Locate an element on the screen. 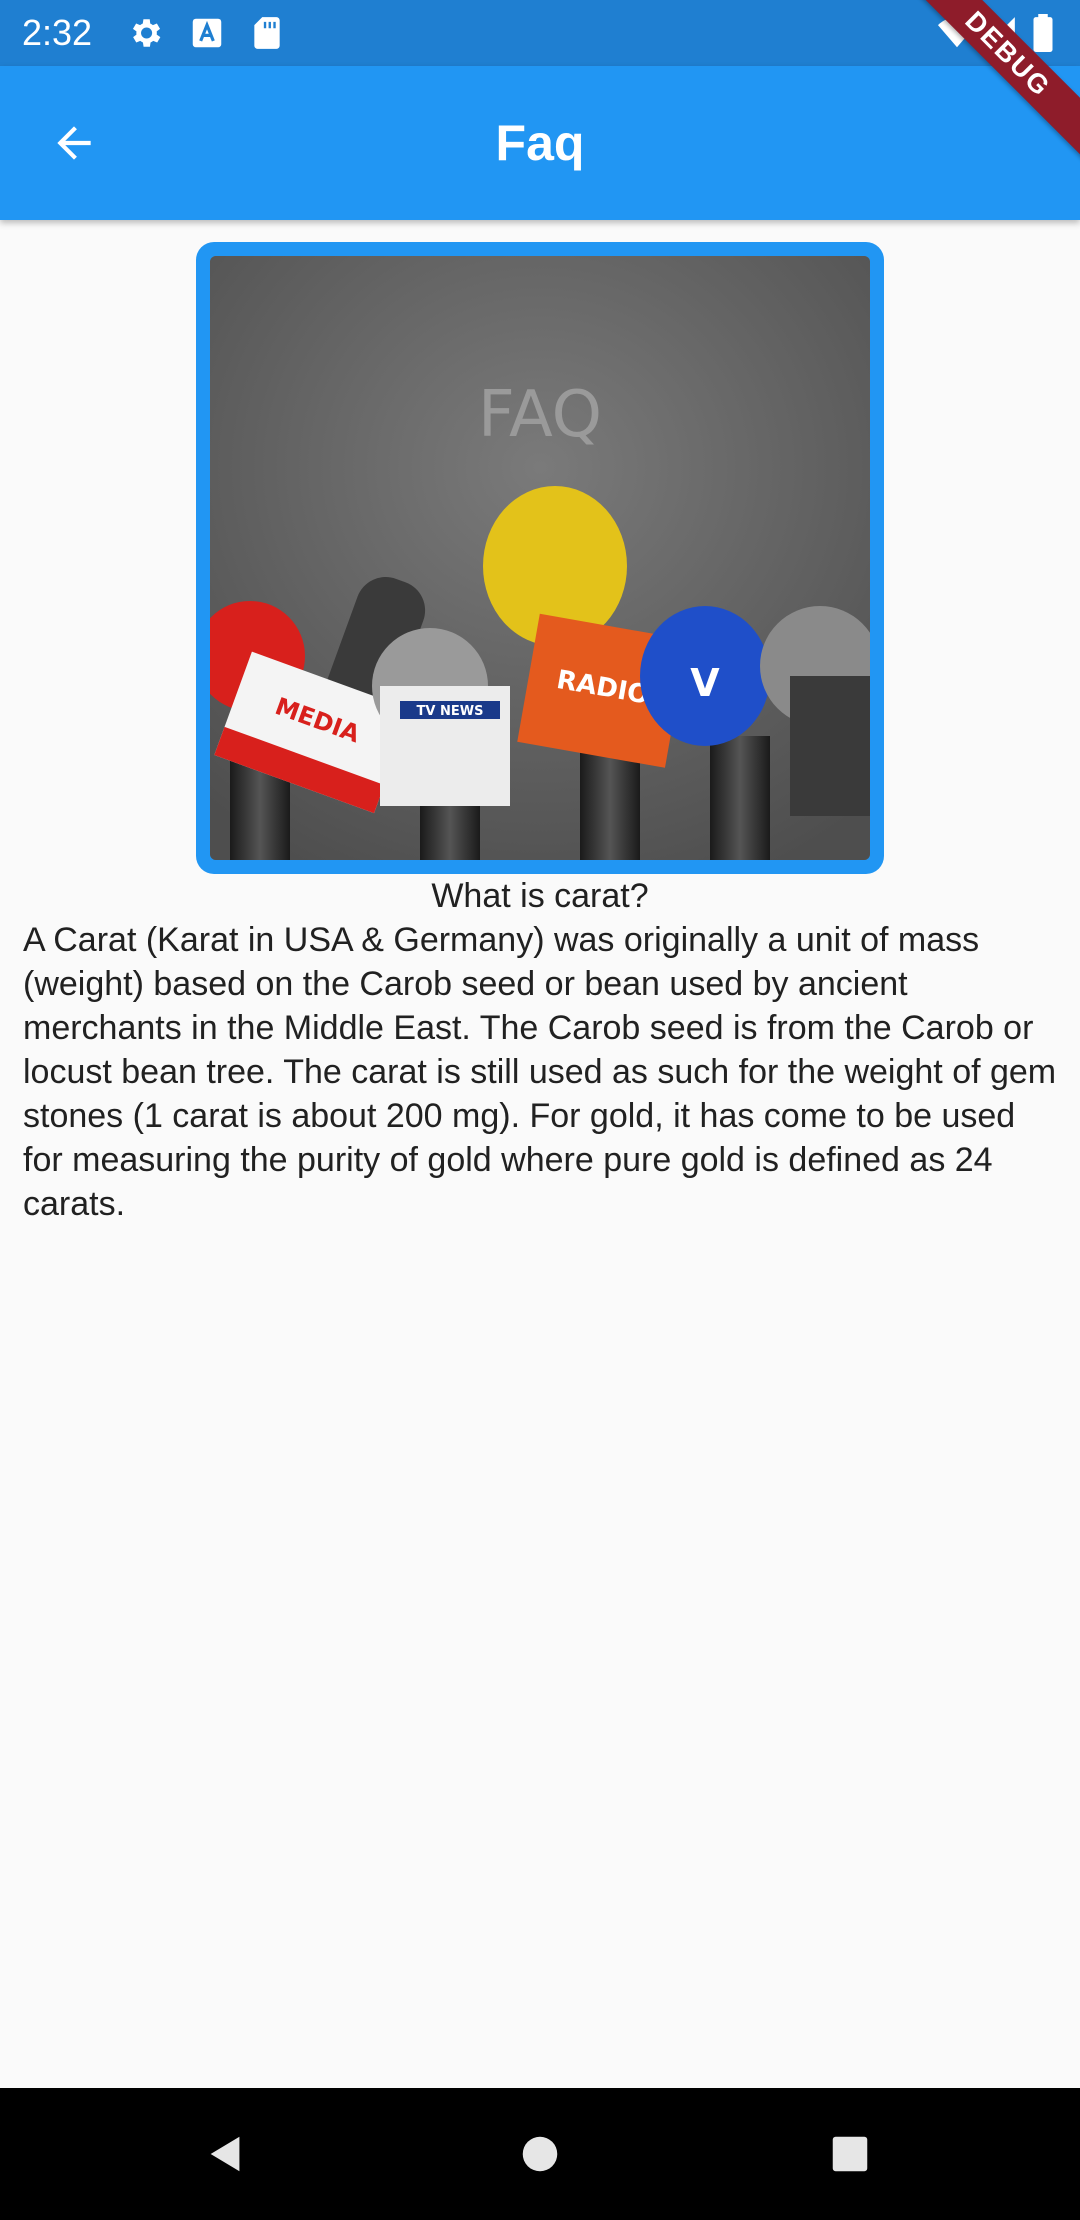 The image size is (1080, 2220). app-bar: Faq is located at coordinates (540, 143).